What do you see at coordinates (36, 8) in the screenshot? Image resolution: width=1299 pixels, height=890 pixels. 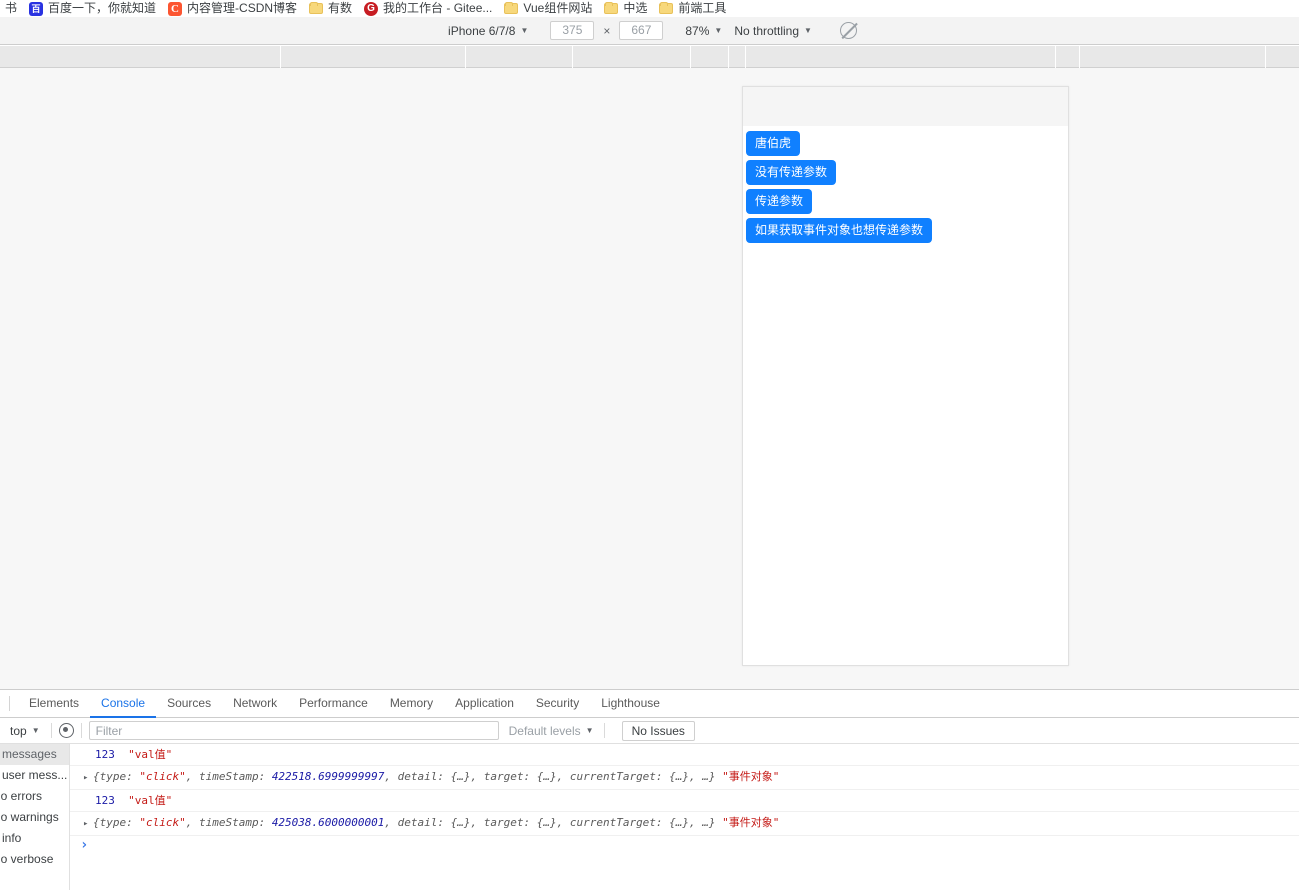 I see `baidu-icon: 百` at bounding box center [36, 8].